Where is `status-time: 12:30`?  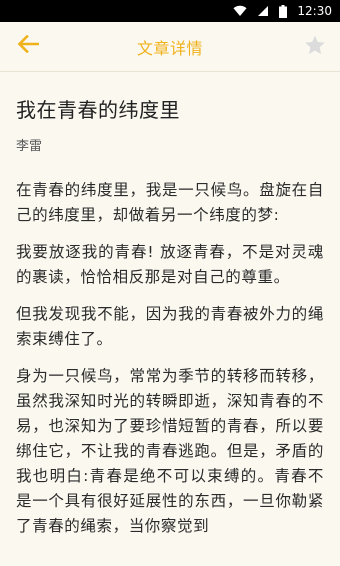
status-time: 12:30 is located at coordinates (314, 11).